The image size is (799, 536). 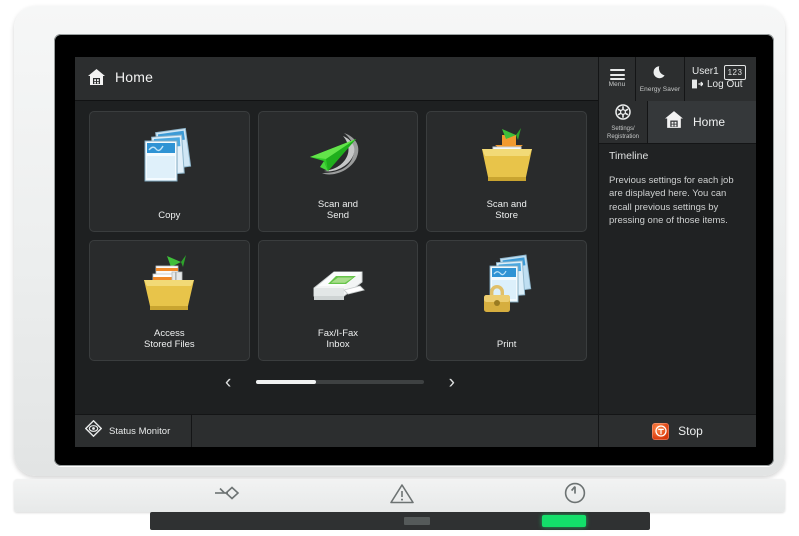 What do you see at coordinates (169, 339) in the screenshot?
I see `tile-label: Access Stored Files` at bounding box center [169, 339].